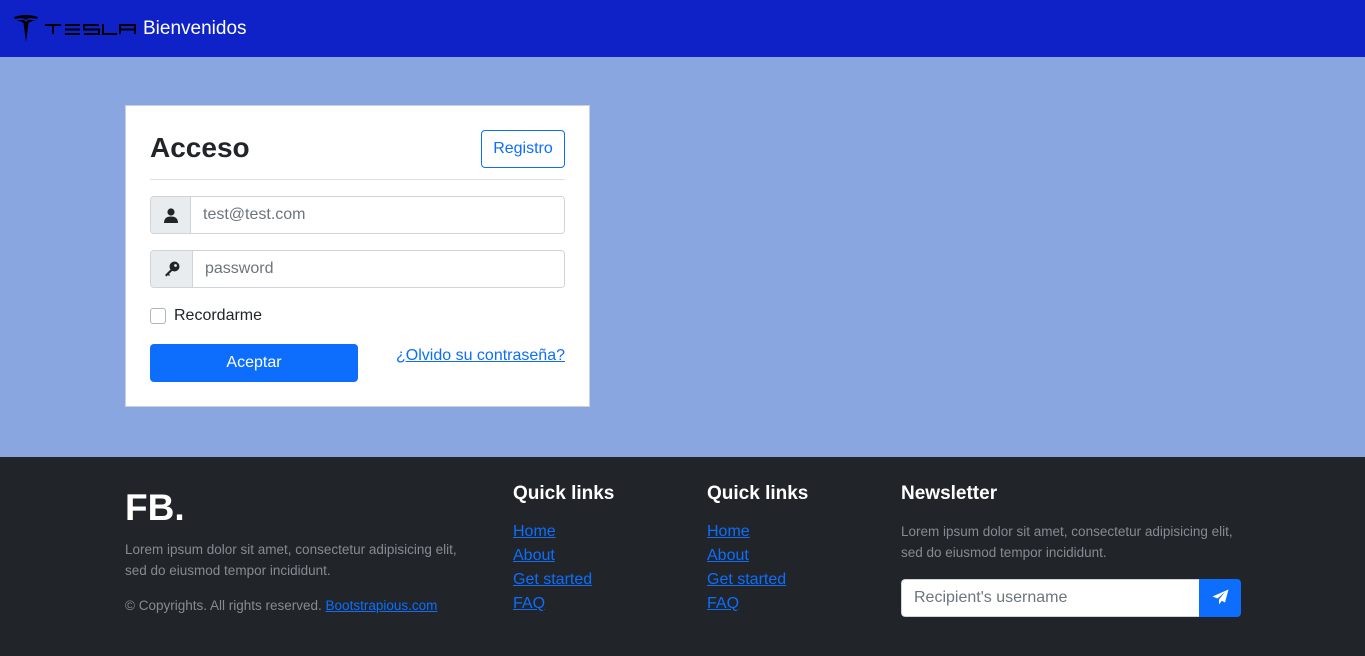 This screenshot has width=1365, height=656. Describe the element at coordinates (523, 149) in the screenshot. I see `register-button: Registro` at that location.